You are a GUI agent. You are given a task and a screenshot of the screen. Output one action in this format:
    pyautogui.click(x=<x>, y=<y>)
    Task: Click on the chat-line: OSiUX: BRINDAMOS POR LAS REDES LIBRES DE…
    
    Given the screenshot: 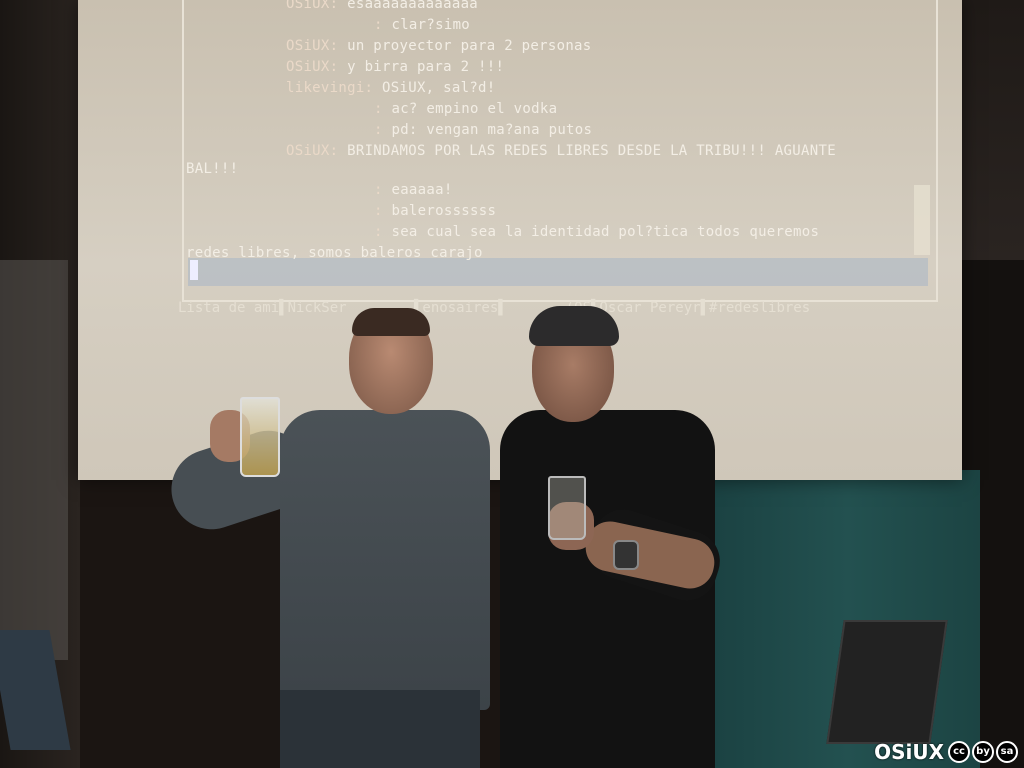 What is the action you would take?
    pyautogui.click(x=561, y=151)
    